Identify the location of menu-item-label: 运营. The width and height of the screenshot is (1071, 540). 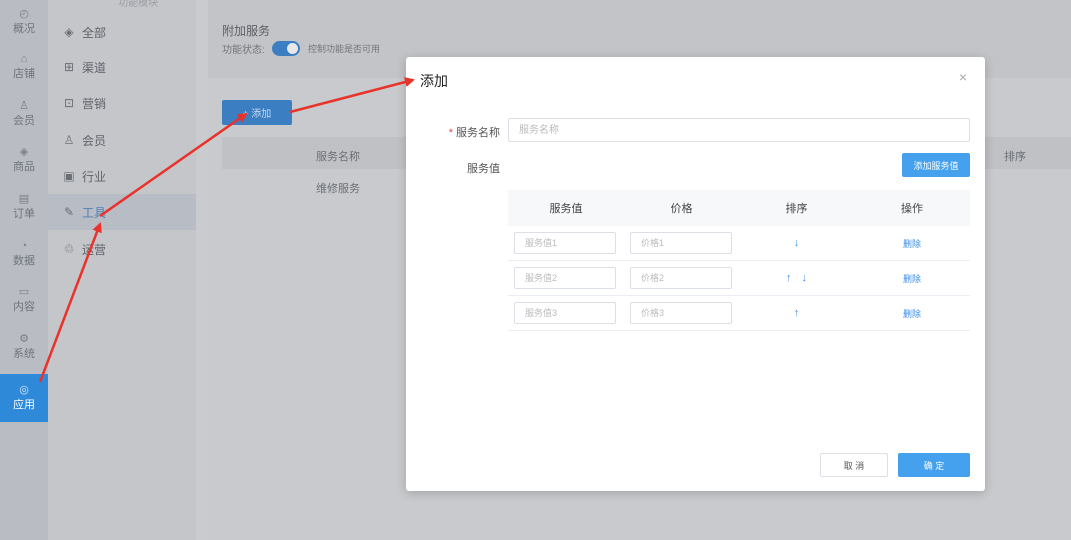
(94, 249).